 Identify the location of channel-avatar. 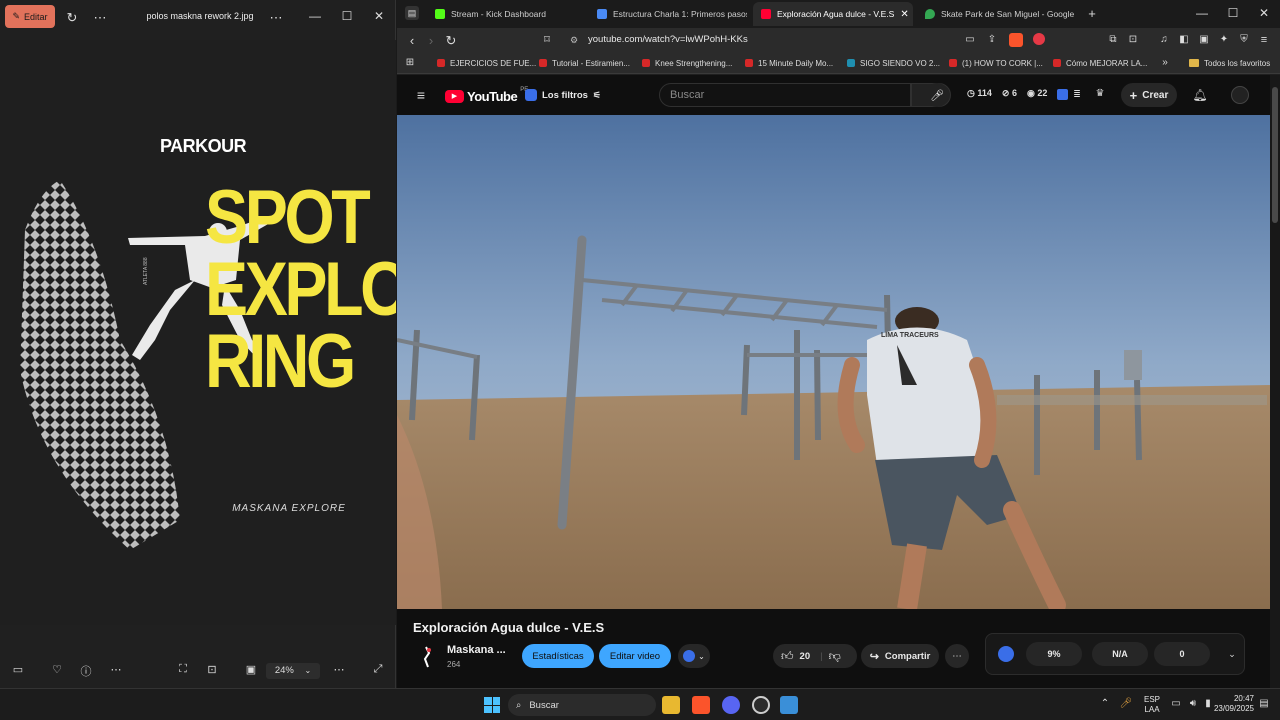
(426, 657).